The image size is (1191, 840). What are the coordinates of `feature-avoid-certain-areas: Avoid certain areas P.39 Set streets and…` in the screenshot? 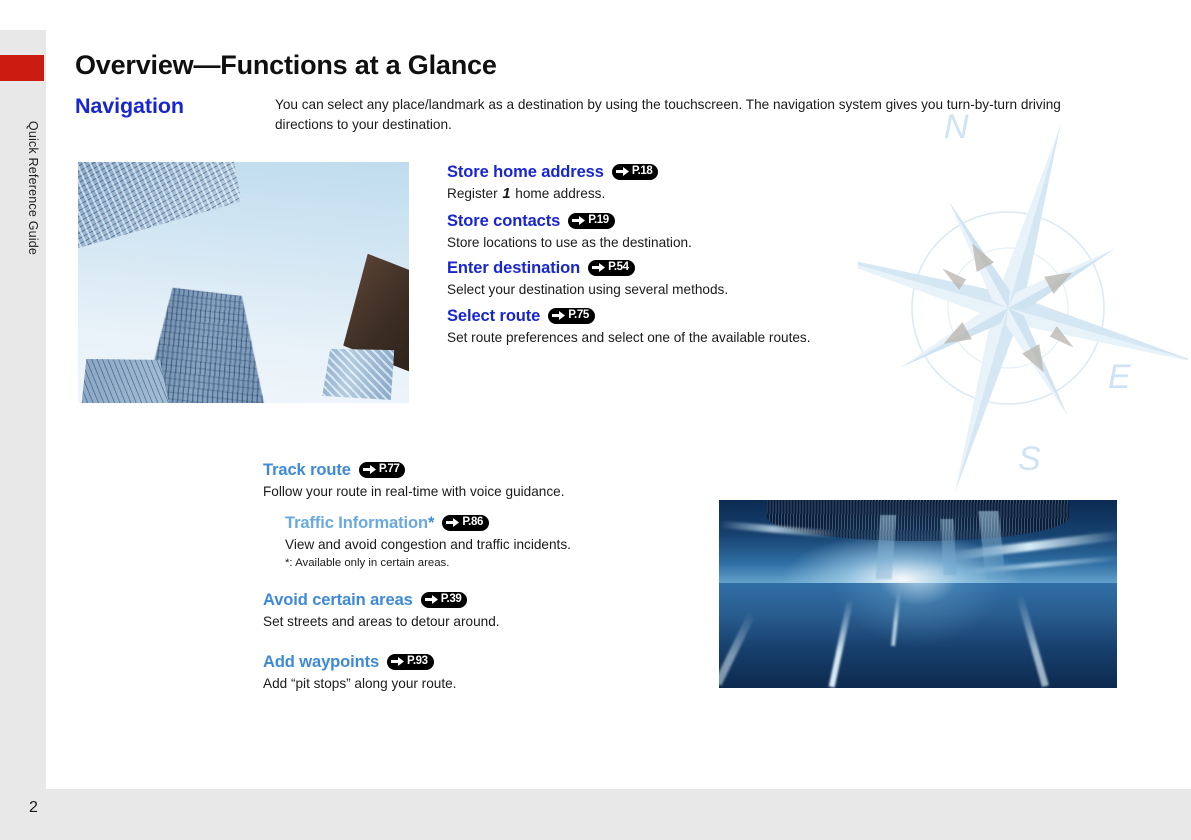 It's located at (381, 611).